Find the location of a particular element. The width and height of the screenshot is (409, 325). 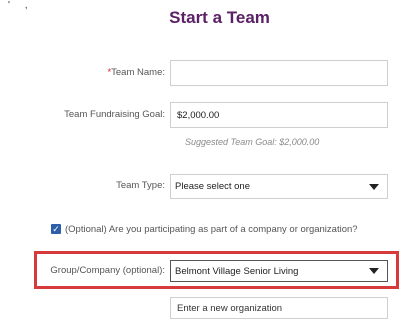

team-name-label-text: Team Name: is located at coordinates (138, 72).